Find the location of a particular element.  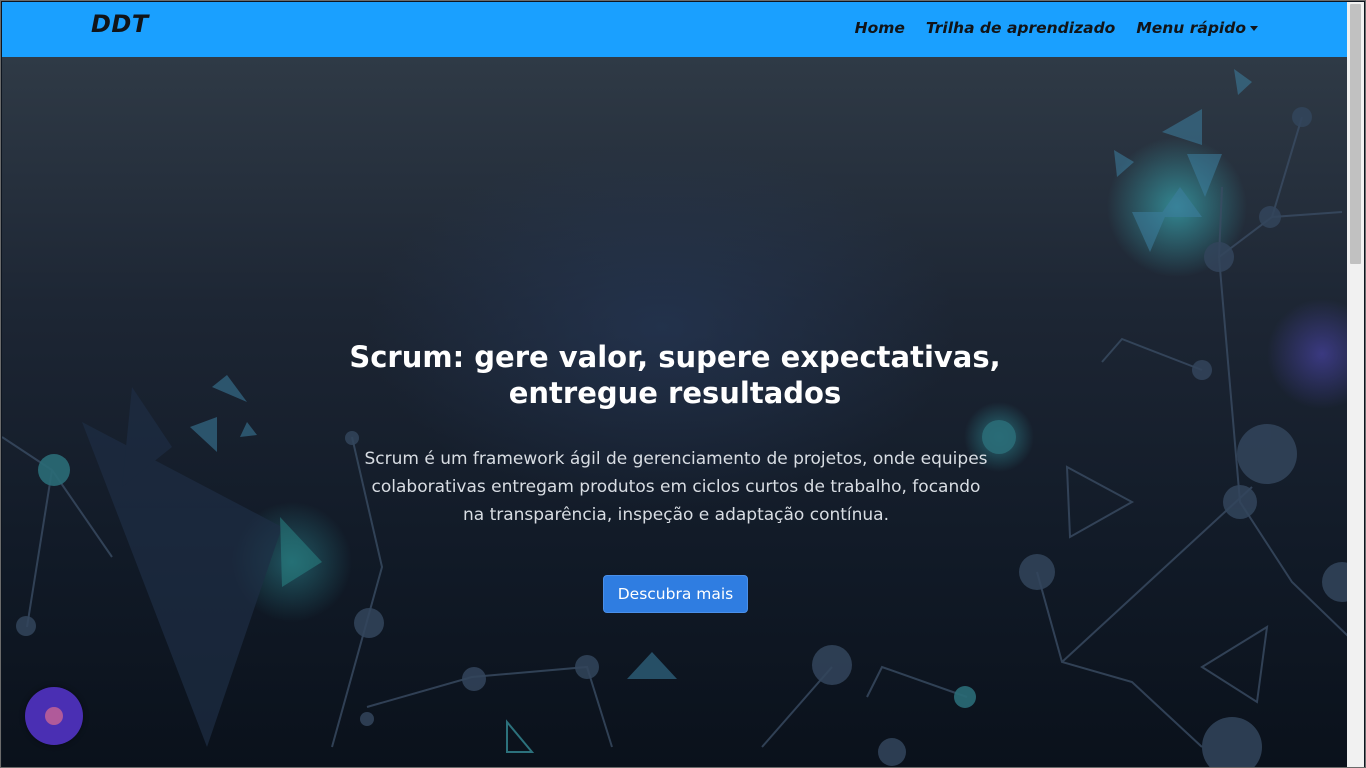

caret-down-icon is located at coordinates (1254, 28).